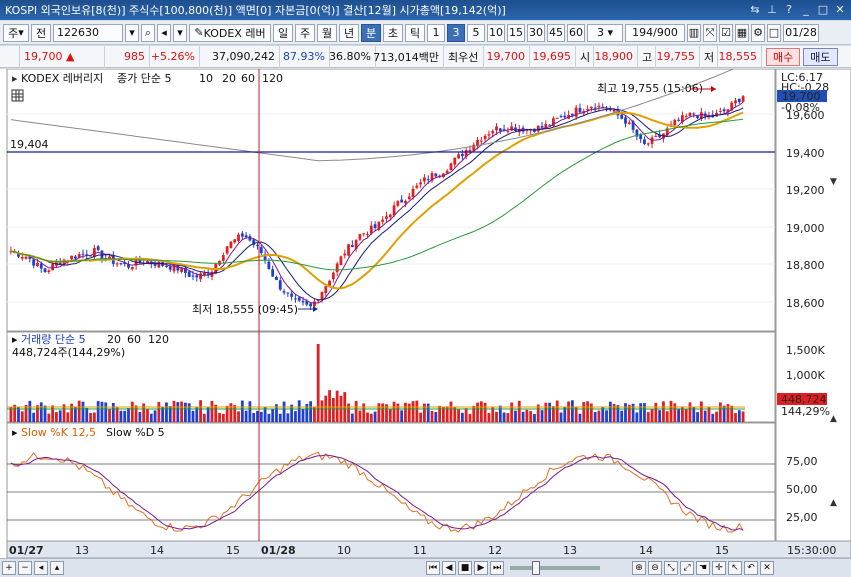 The height and width of the screenshot is (577, 851). I want to click on fit-icon: ◂, so click(41, 568).